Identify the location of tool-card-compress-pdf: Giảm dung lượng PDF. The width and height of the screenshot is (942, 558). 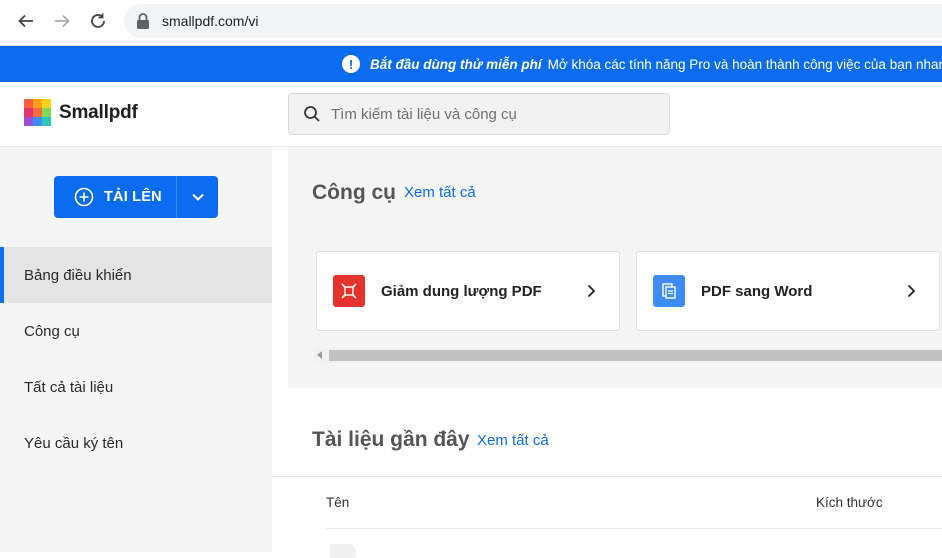
(468, 291).